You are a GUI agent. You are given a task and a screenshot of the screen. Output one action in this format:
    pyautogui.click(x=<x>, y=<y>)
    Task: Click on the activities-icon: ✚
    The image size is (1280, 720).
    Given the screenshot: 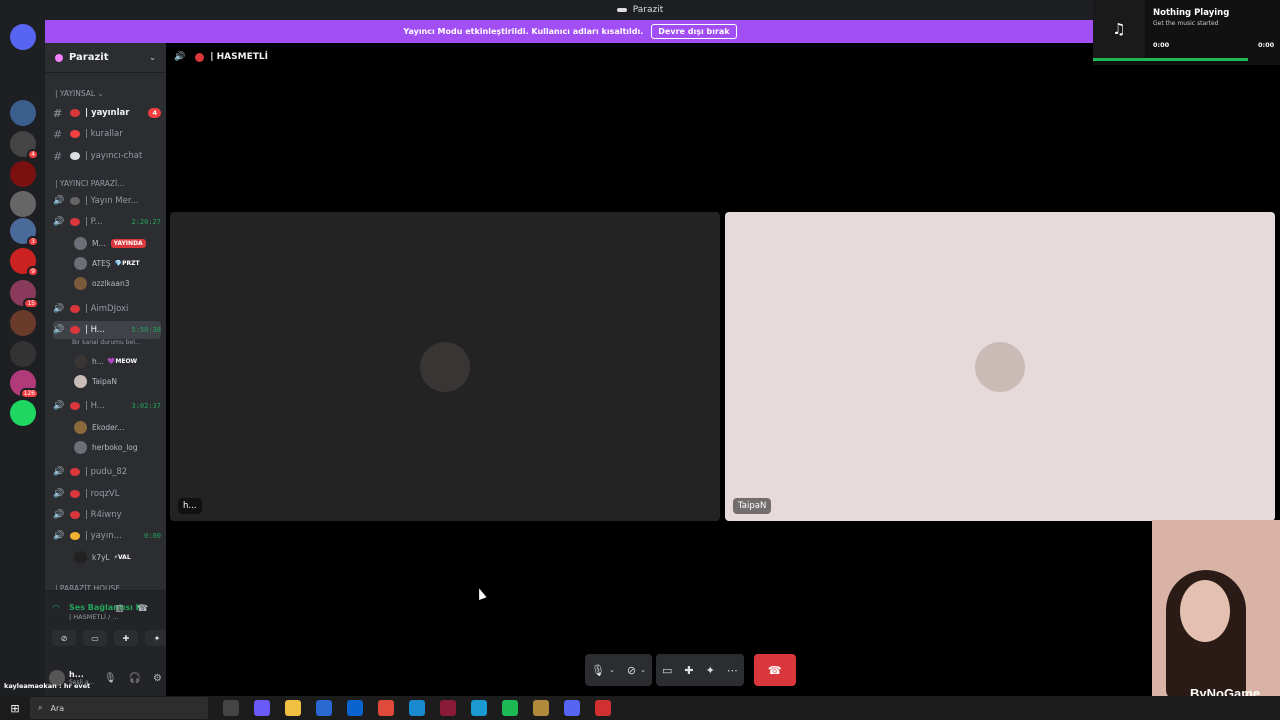 What is the action you would take?
    pyautogui.click(x=688, y=670)
    